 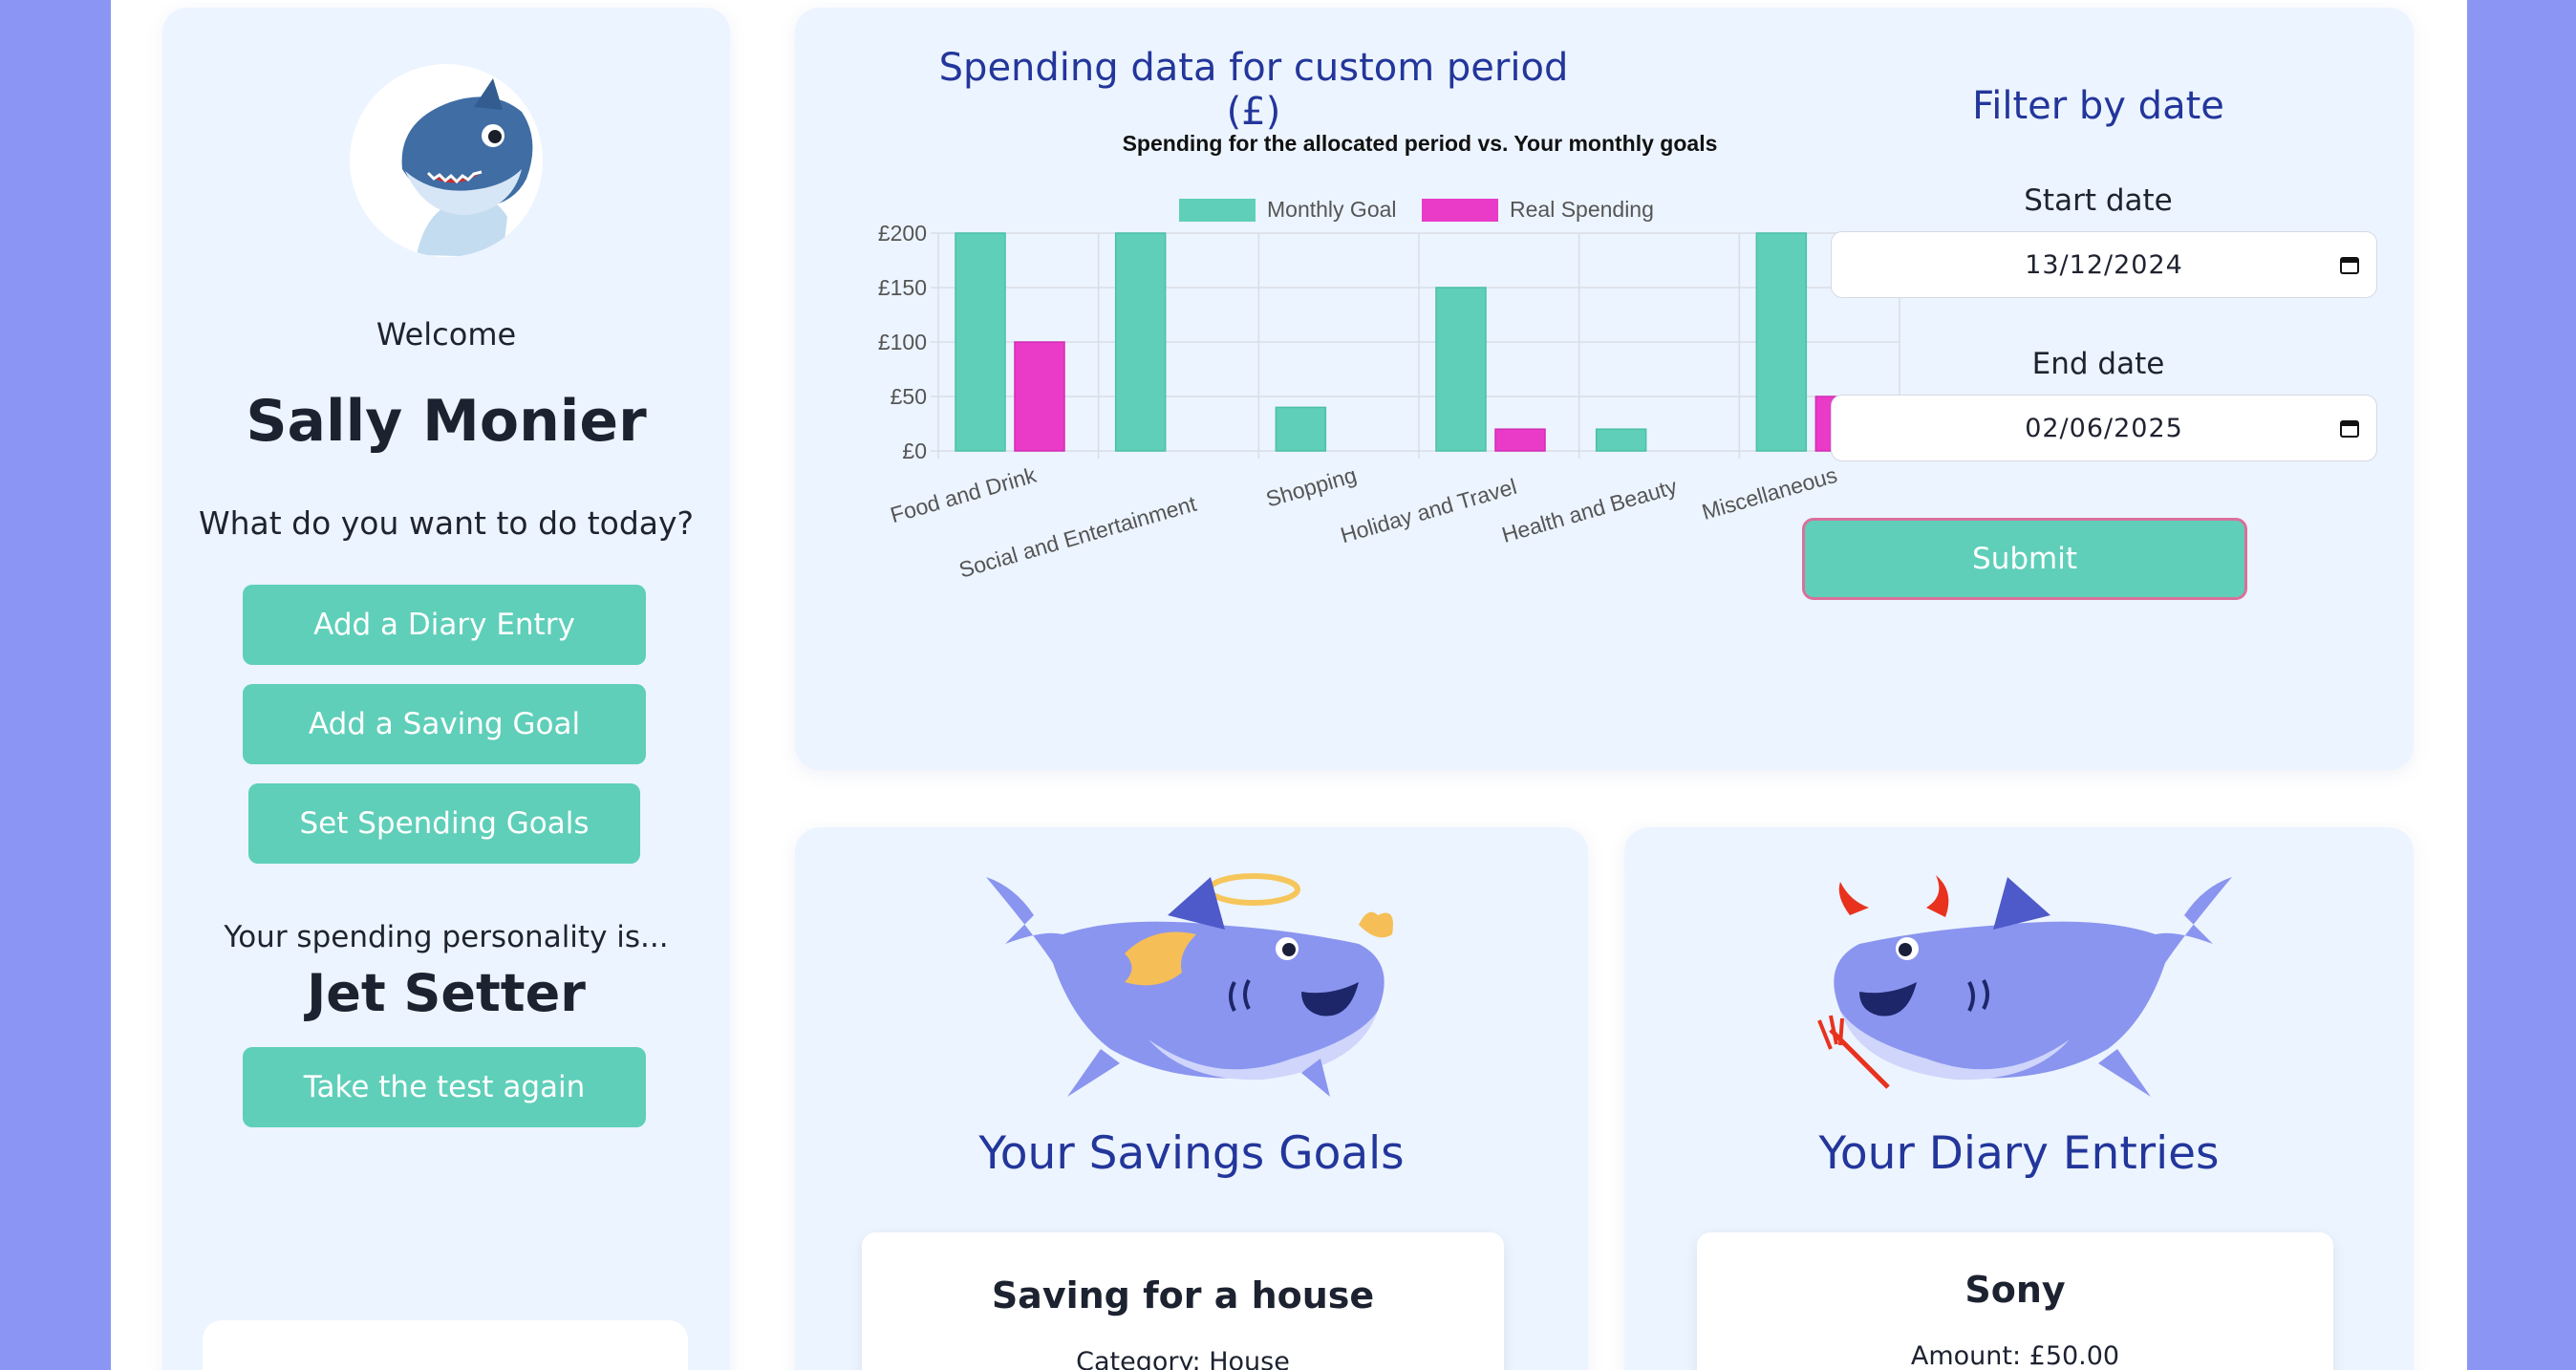 I want to click on y-tick-label: £50, so click(x=909, y=396).